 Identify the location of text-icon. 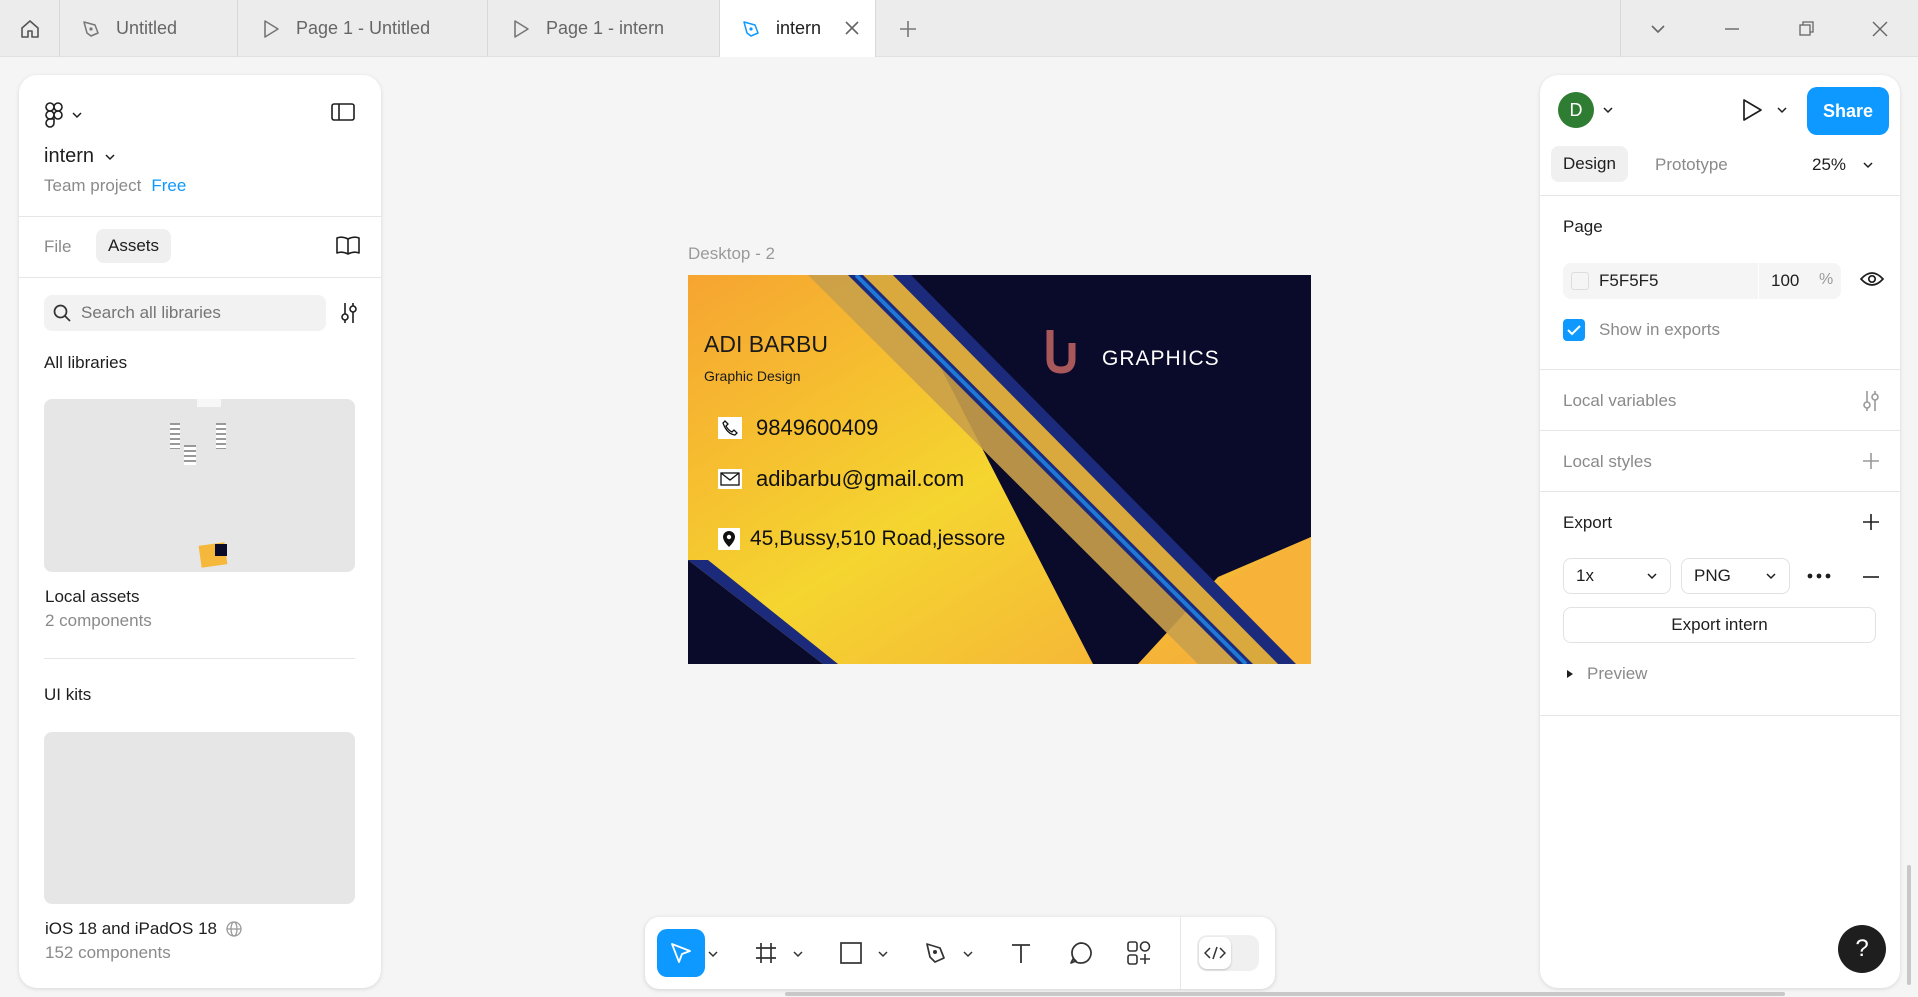
(1021, 953).